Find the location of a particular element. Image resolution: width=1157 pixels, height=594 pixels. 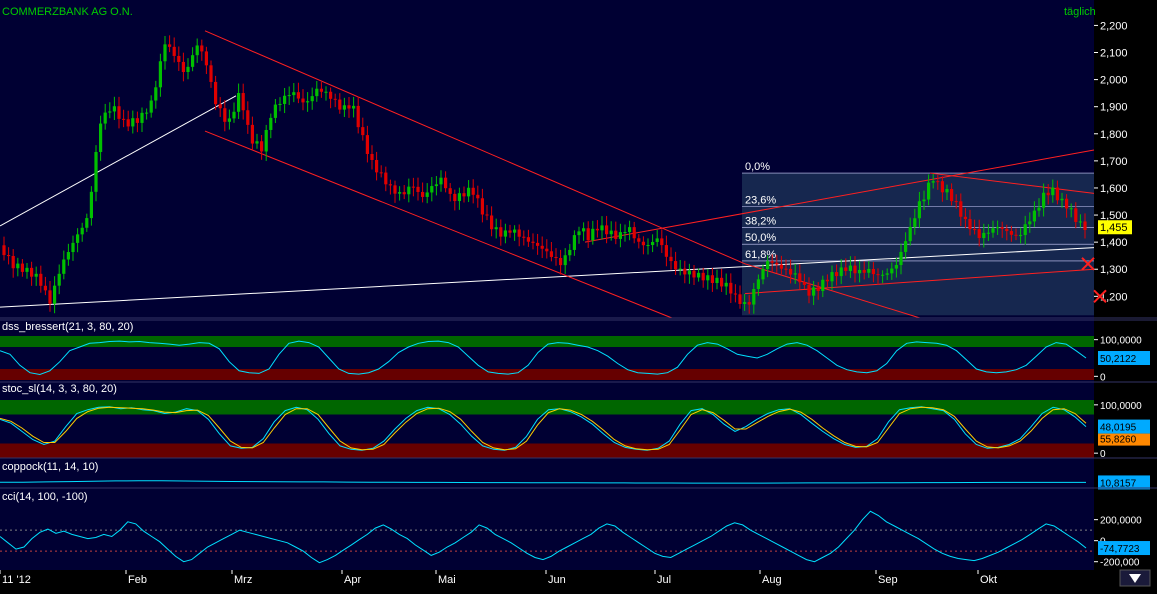

x-axis-label: Mrz is located at coordinates (243, 580).